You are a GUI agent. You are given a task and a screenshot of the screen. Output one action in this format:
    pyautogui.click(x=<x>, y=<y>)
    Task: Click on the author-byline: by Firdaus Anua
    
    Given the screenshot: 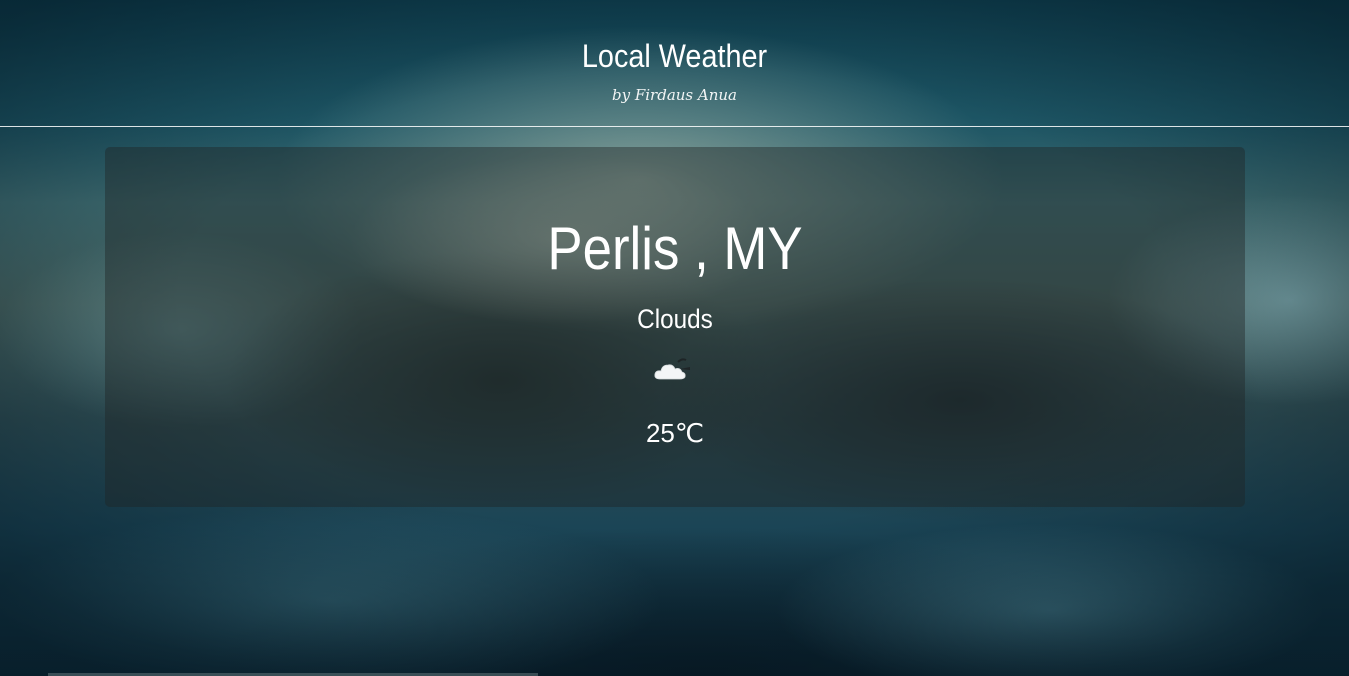 What is the action you would take?
    pyautogui.click(x=674, y=95)
    